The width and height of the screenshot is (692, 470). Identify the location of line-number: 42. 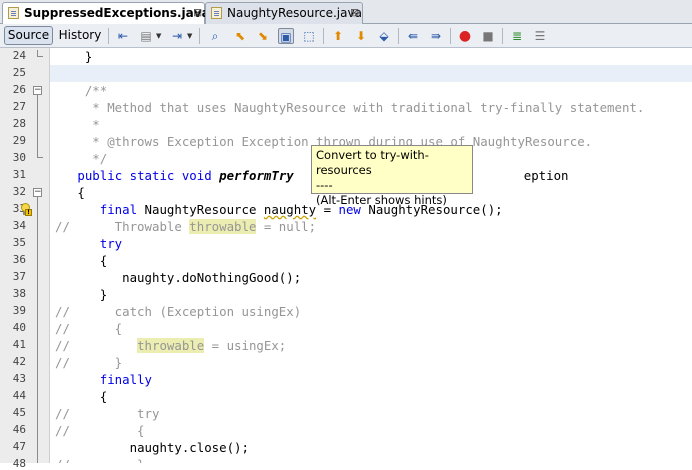
(19, 361).